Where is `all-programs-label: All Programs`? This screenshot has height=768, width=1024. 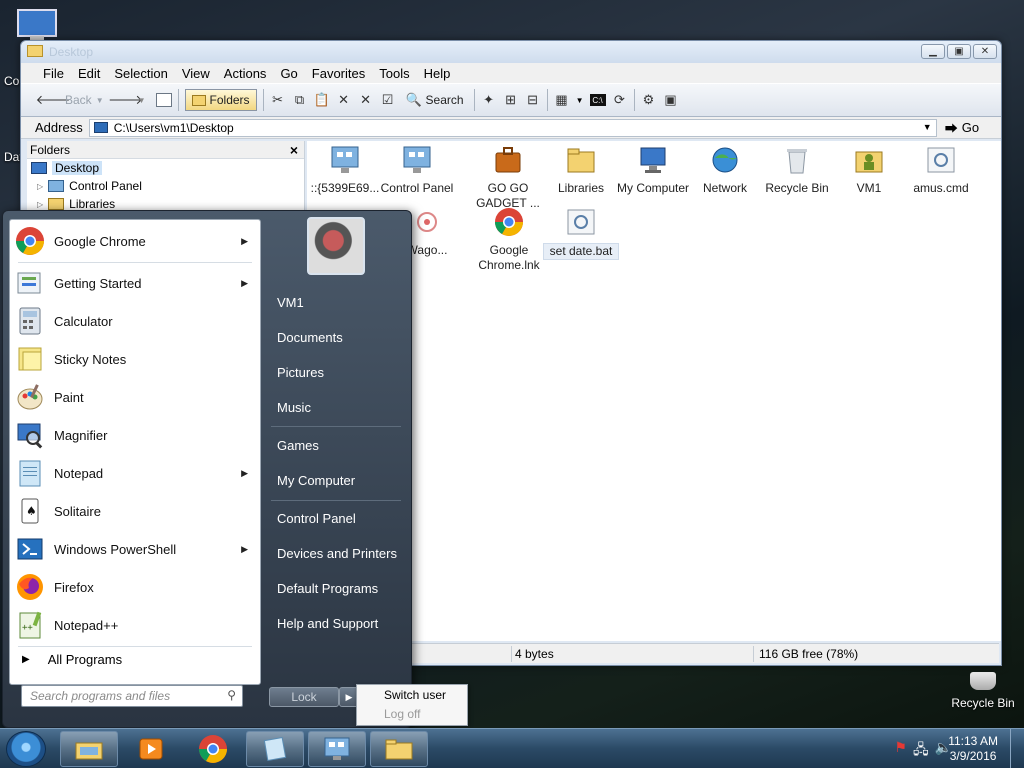 all-programs-label: All Programs is located at coordinates (85, 659).